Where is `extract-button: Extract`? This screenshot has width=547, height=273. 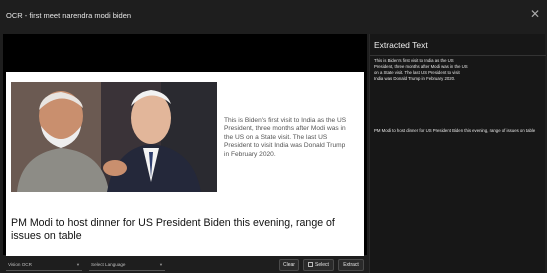 extract-button: Extract is located at coordinates (351, 265).